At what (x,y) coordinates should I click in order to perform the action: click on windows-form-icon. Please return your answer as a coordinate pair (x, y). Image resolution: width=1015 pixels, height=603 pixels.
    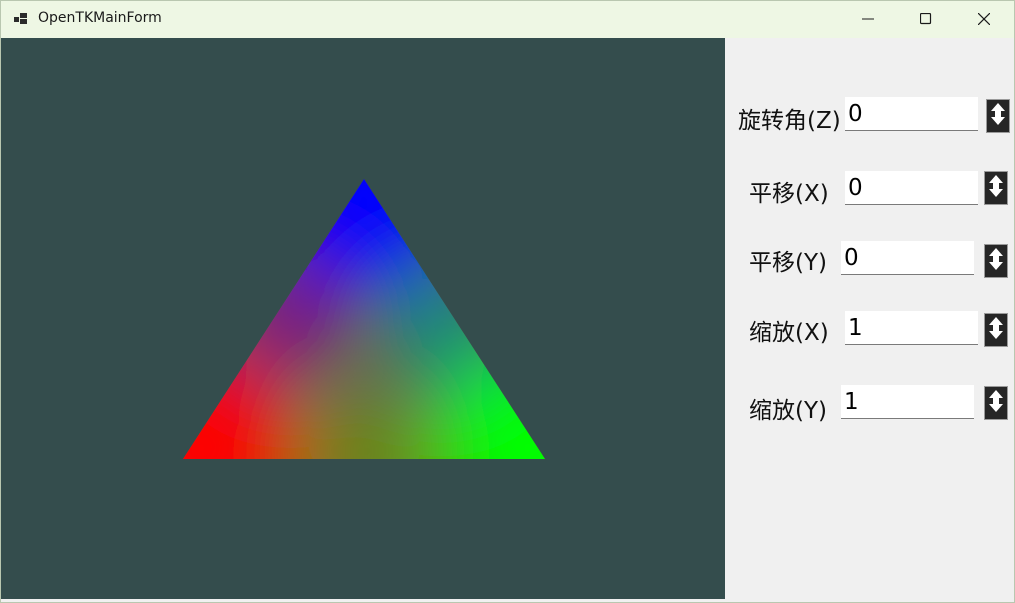
    Looking at the image, I should click on (21, 19).